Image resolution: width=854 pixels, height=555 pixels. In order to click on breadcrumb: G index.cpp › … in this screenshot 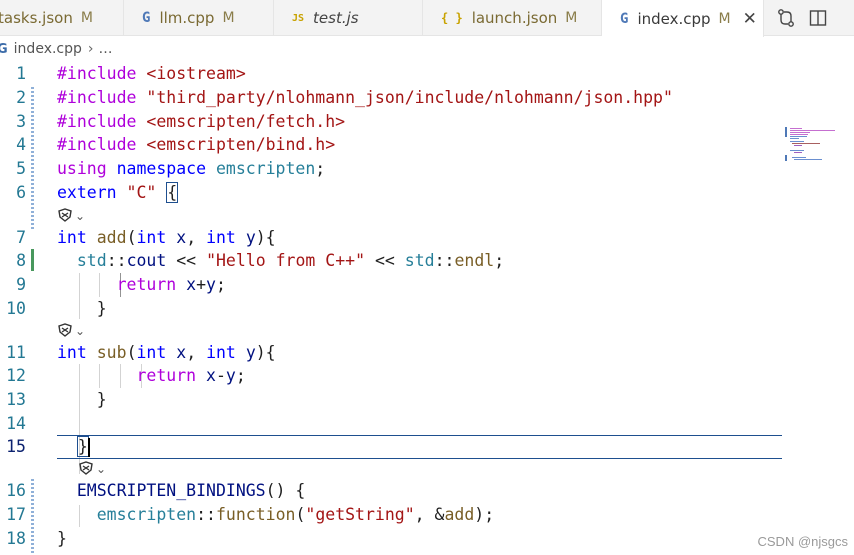, I will do `click(427, 49)`.